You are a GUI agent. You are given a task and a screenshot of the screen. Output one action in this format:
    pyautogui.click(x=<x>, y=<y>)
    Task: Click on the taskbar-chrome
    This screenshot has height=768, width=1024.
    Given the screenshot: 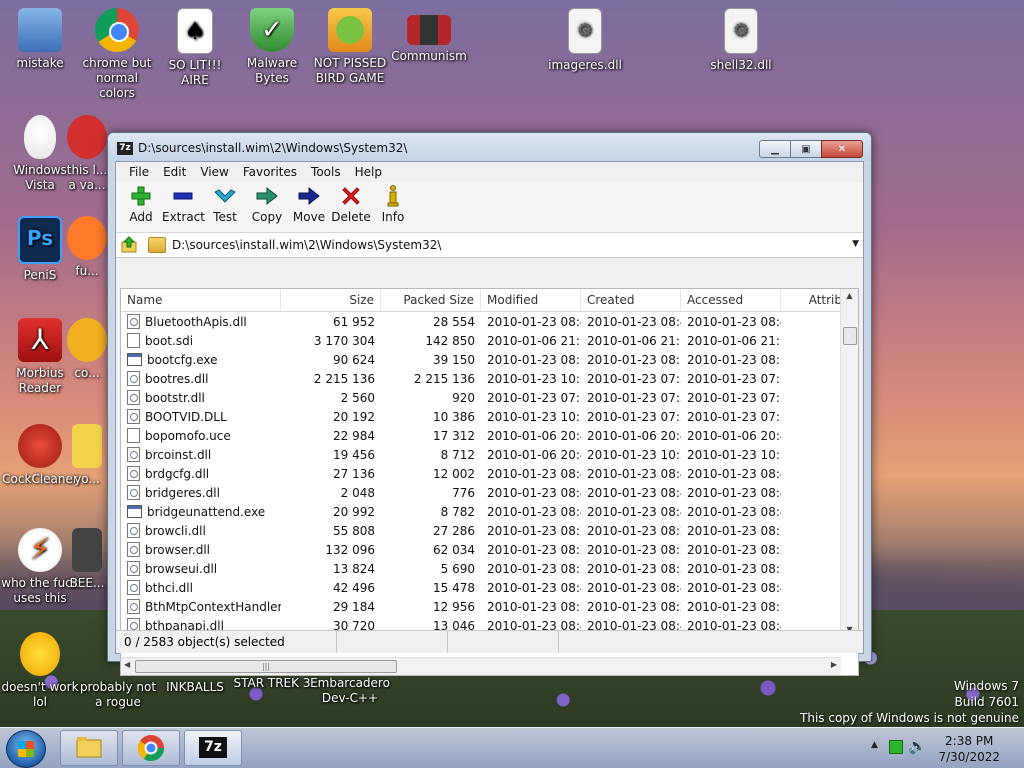 What is the action you would take?
    pyautogui.click(x=151, y=748)
    